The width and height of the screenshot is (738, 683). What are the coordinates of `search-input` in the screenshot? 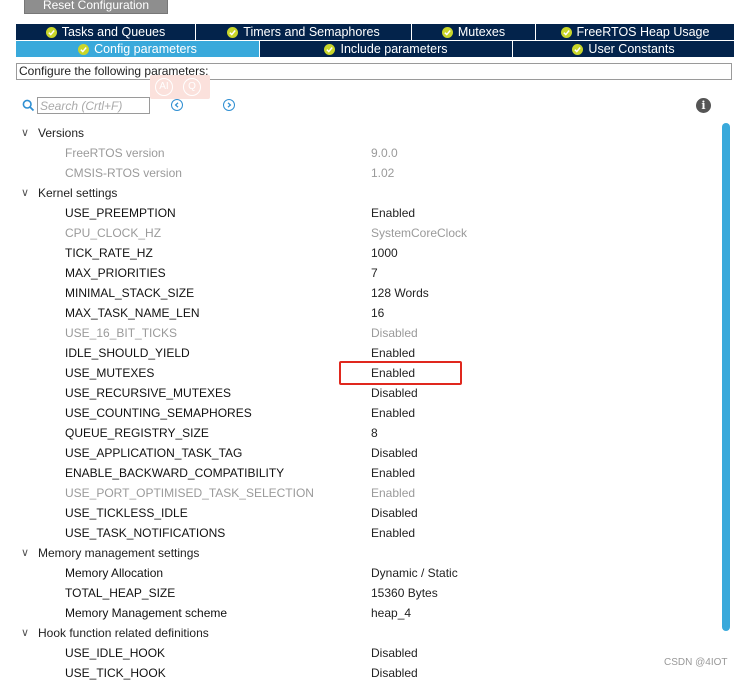 It's located at (93, 105).